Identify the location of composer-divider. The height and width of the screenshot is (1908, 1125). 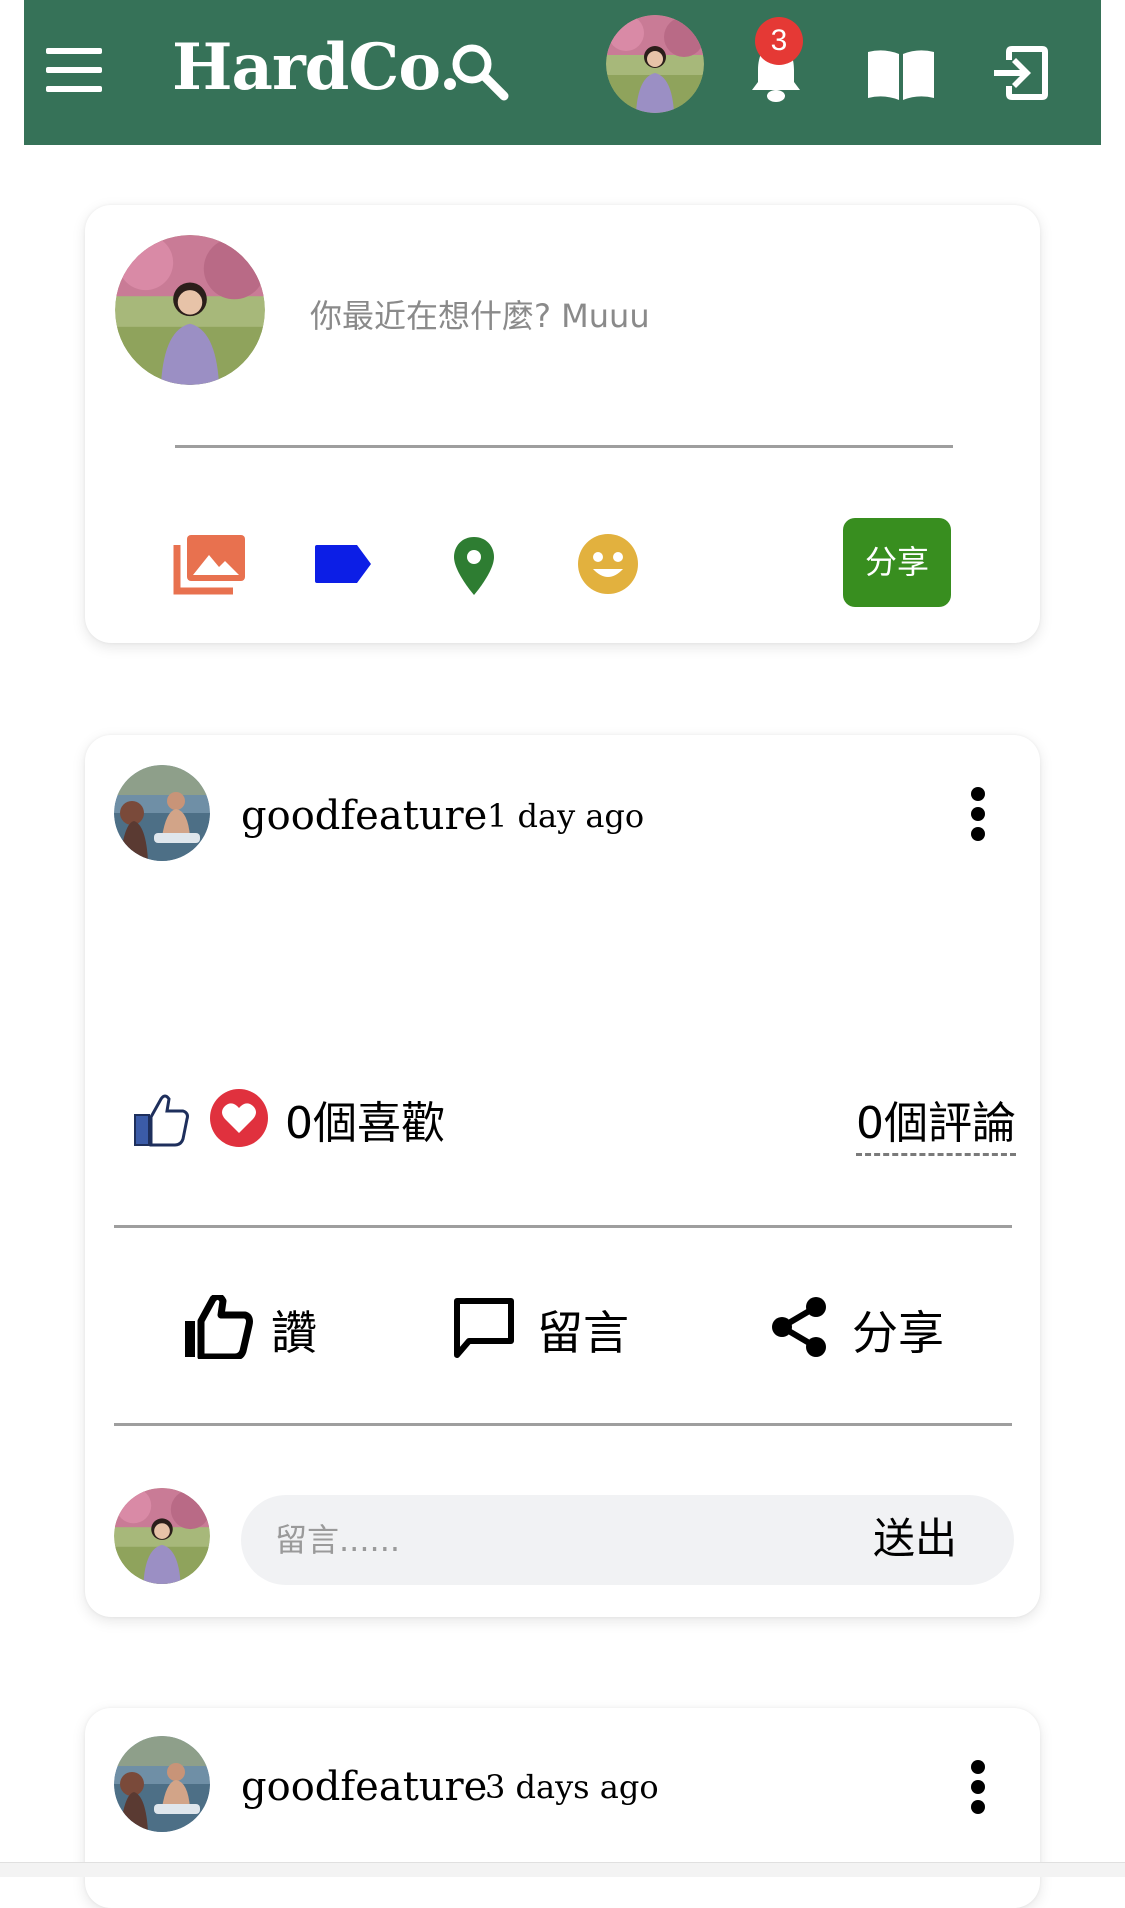
(564, 446).